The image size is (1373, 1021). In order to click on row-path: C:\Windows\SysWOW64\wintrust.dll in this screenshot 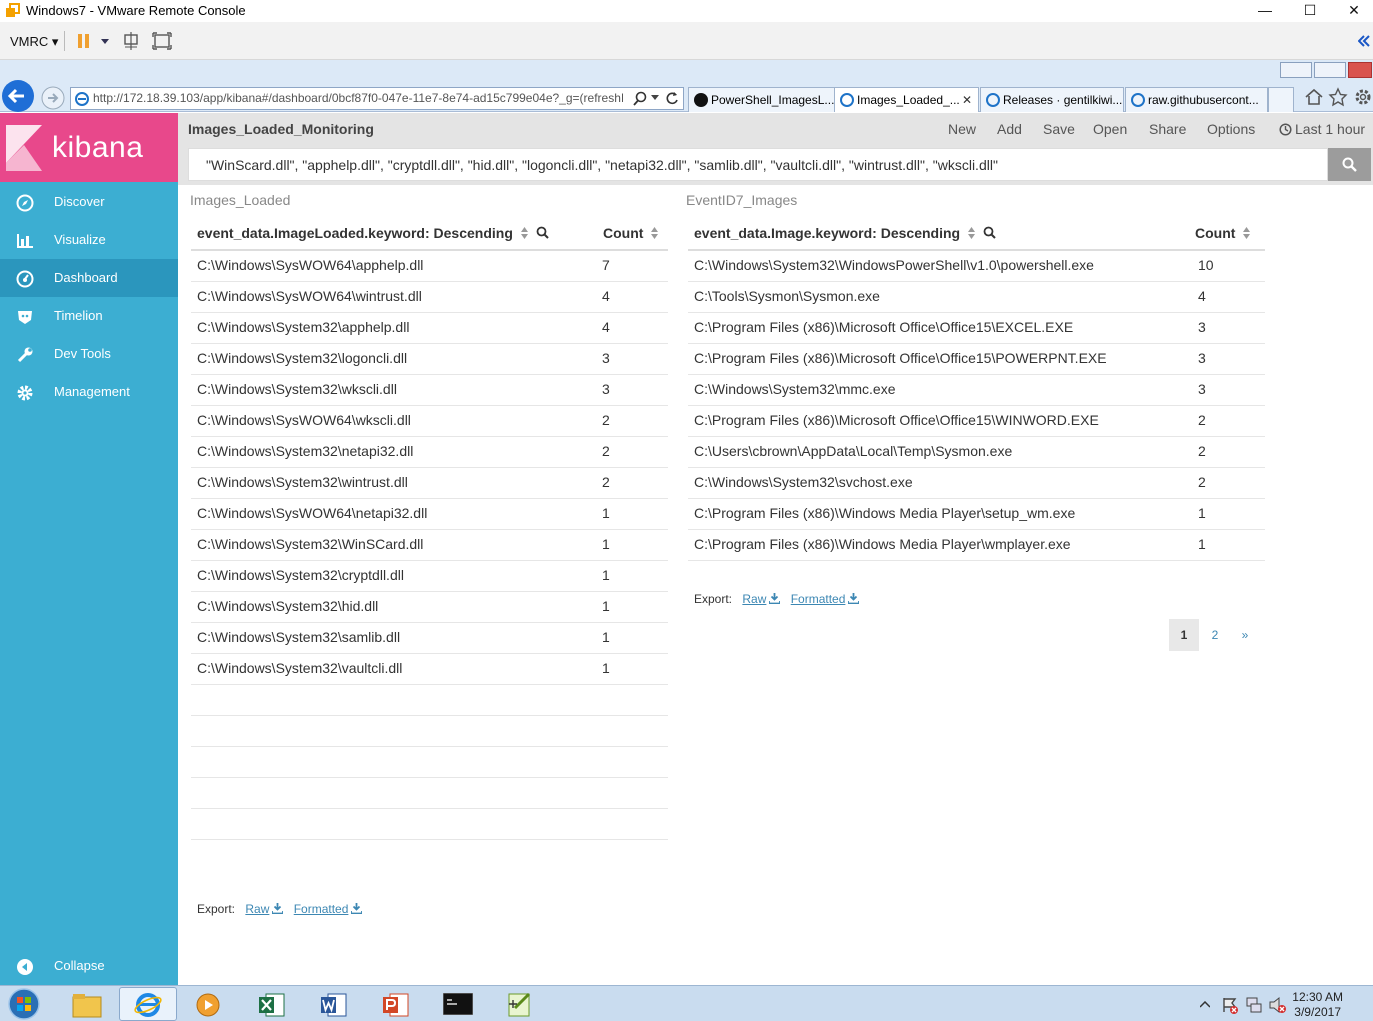, I will do `click(309, 296)`.